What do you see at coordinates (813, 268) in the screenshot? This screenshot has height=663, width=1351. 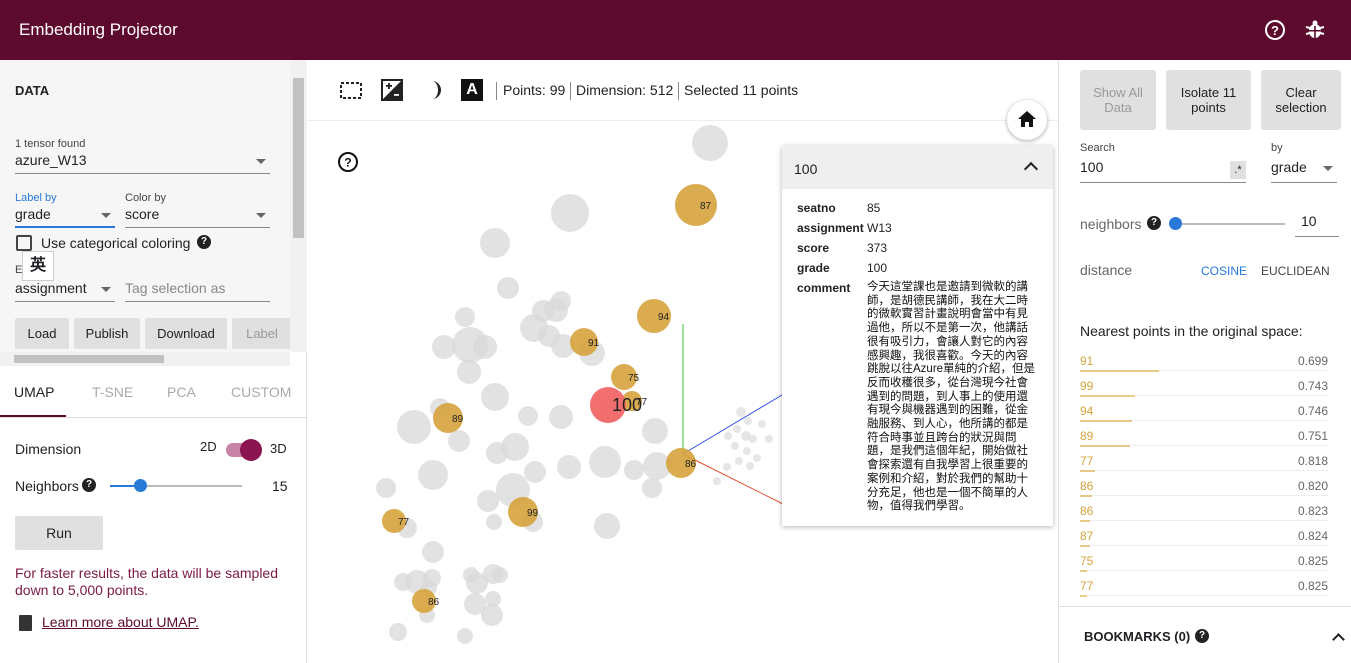 I see `field-key: grade` at bounding box center [813, 268].